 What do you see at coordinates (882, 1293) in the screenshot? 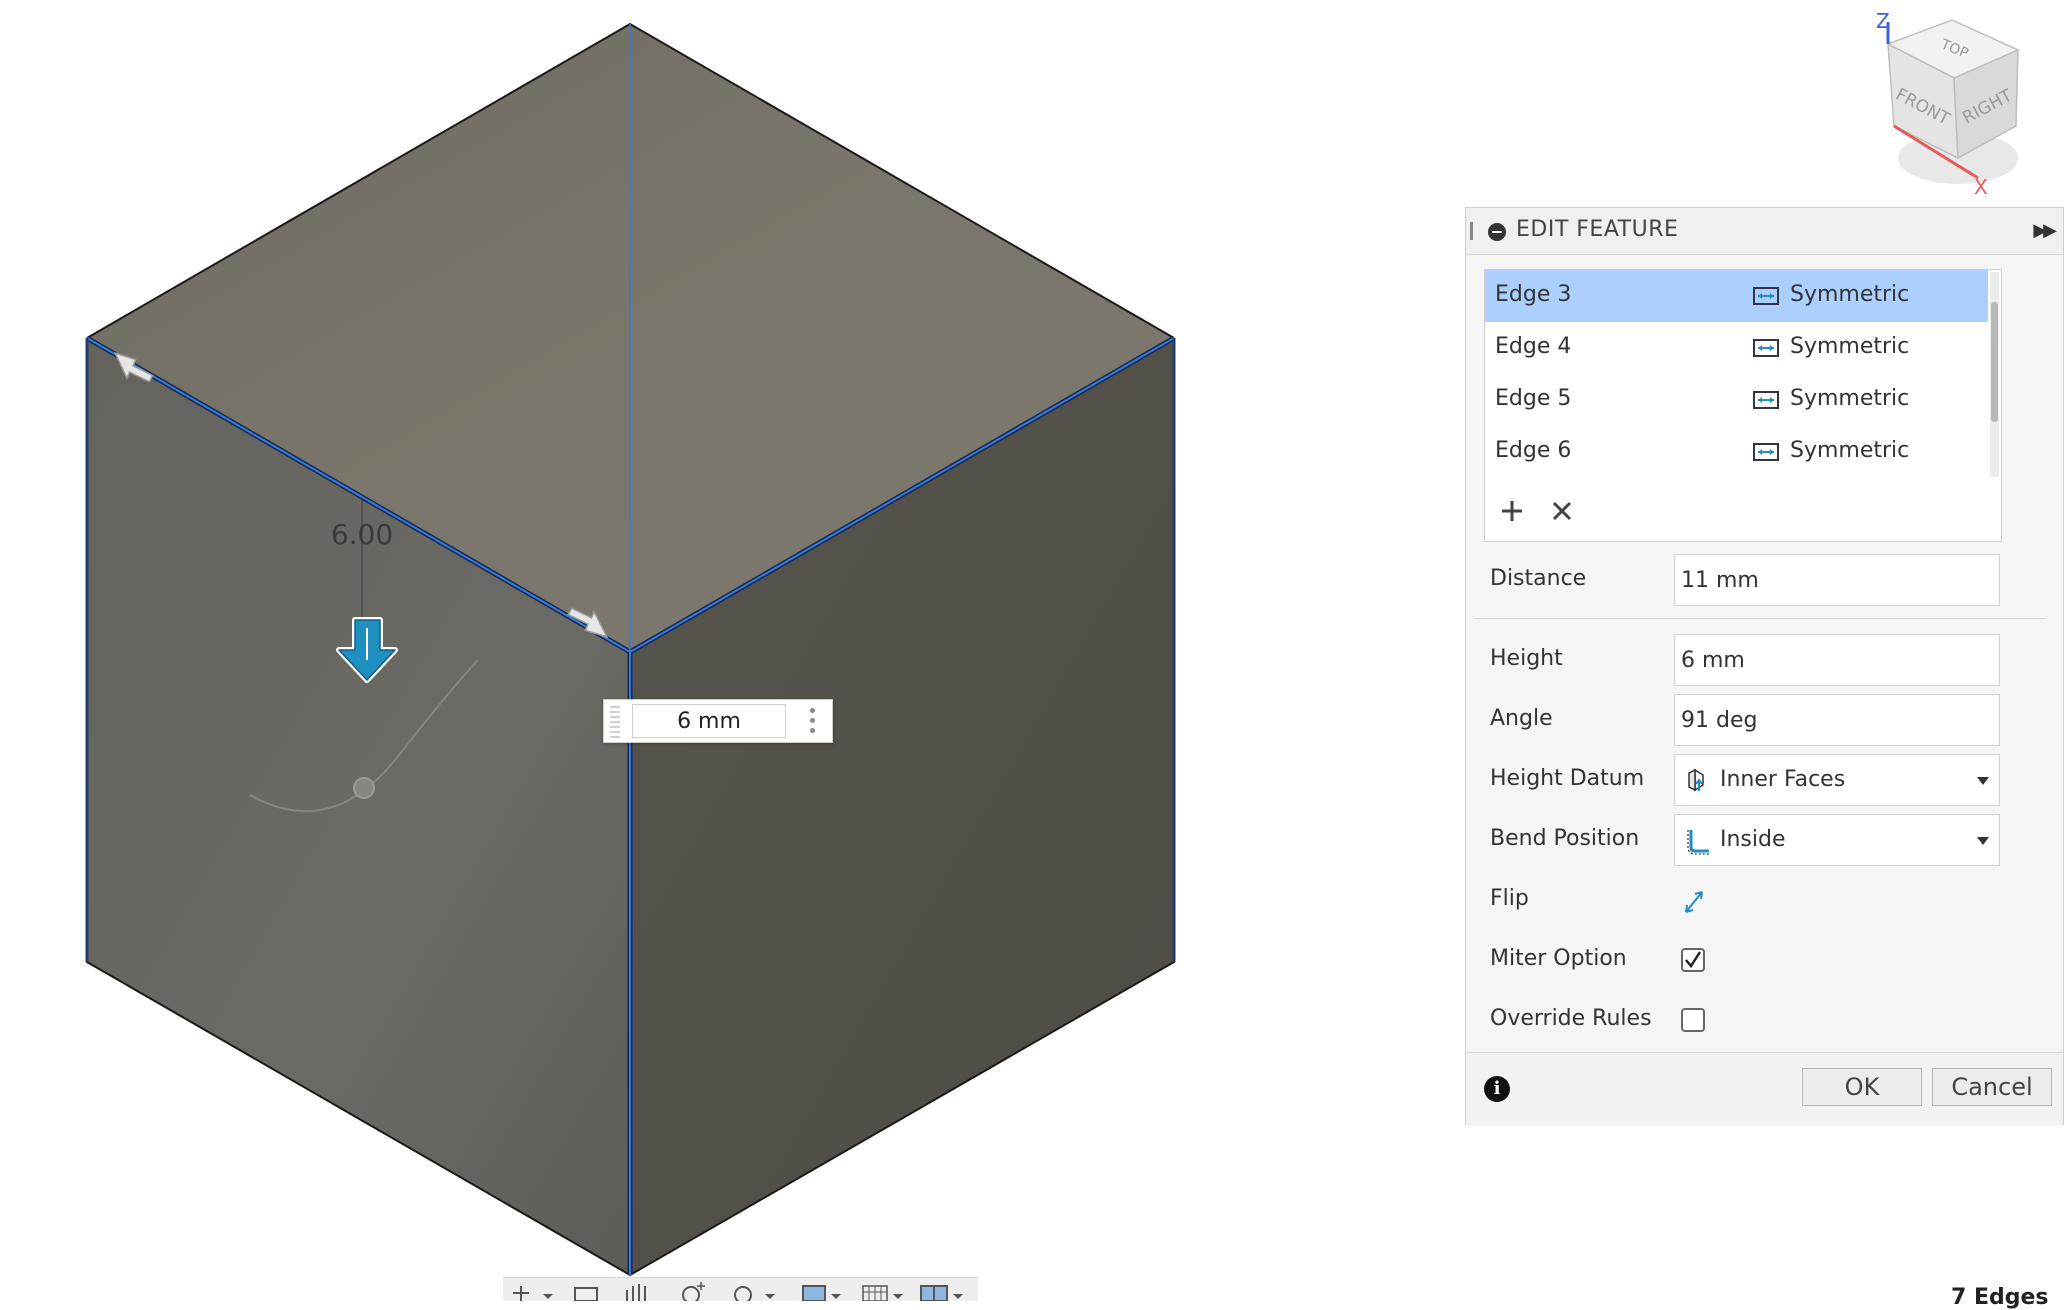
I see `grid-icon` at bounding box center [882, 1293].